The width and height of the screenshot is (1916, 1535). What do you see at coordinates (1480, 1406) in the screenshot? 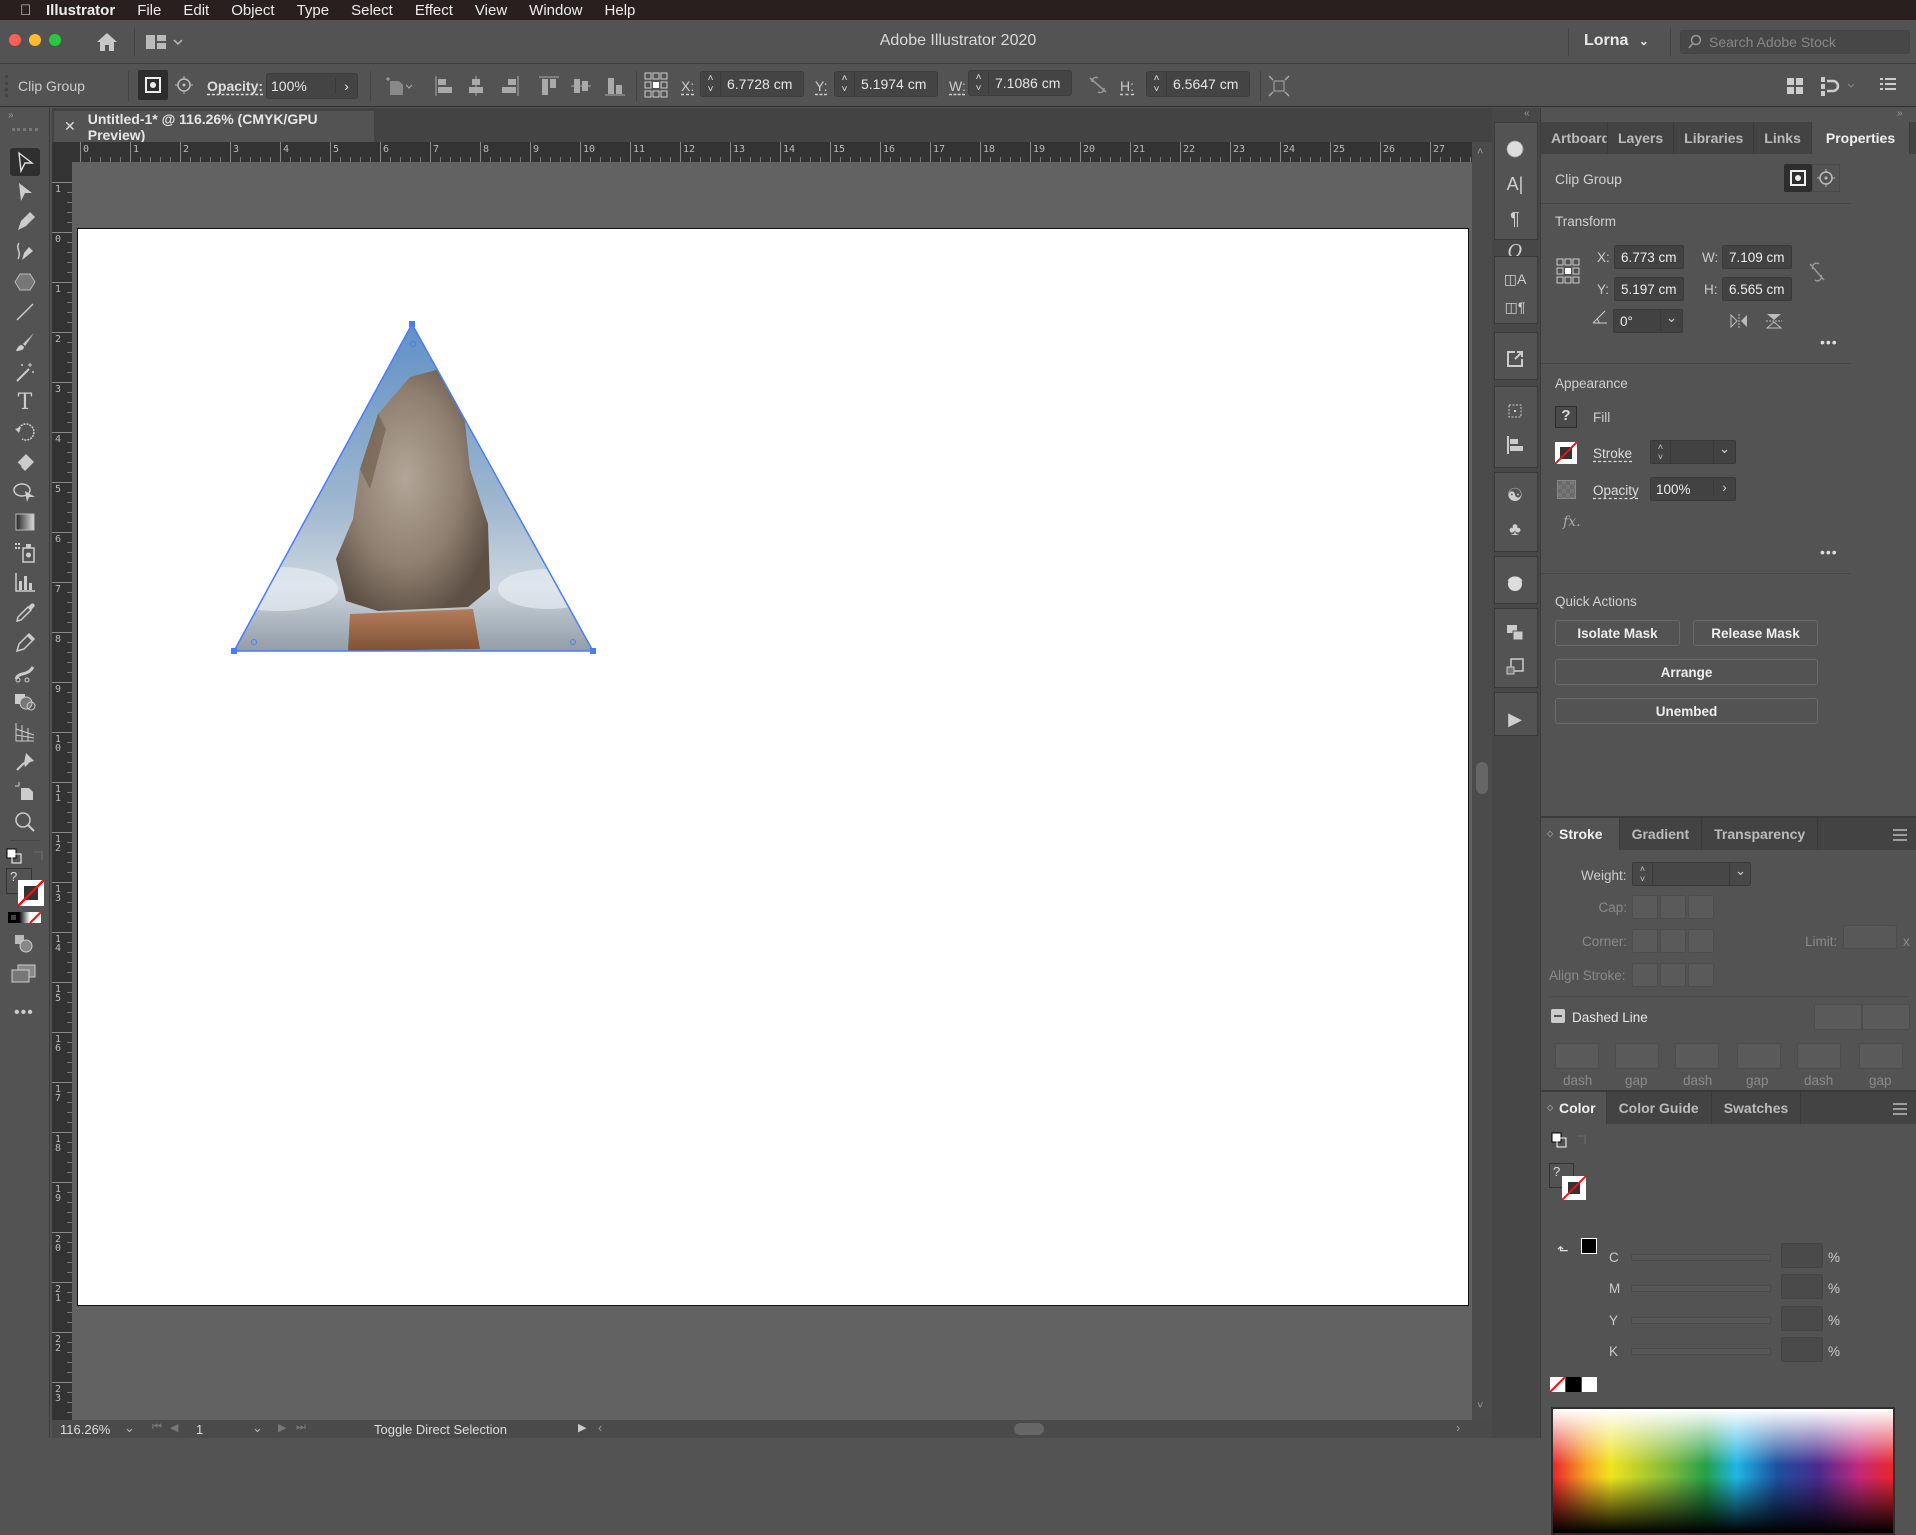
I see `scroll-down-icon: ˅` at bounding box center [1480, 1406].